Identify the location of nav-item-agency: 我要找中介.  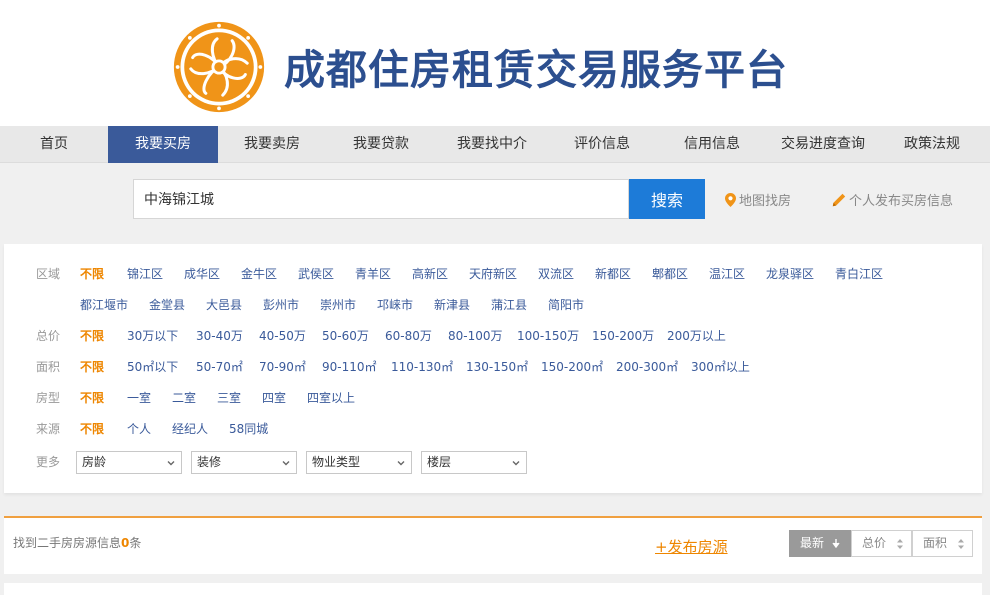
(492, 144).